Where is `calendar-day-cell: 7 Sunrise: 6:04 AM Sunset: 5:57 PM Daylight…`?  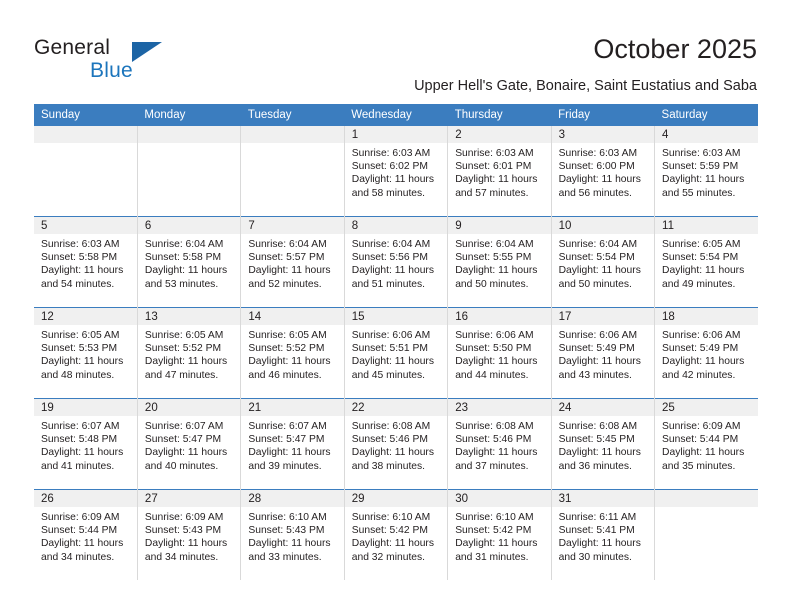
calendar-day-cell: 7 Sunrise: 6:04 AM Sunset: 5:57 PM Daylight… is located at coordinates (292, 262).